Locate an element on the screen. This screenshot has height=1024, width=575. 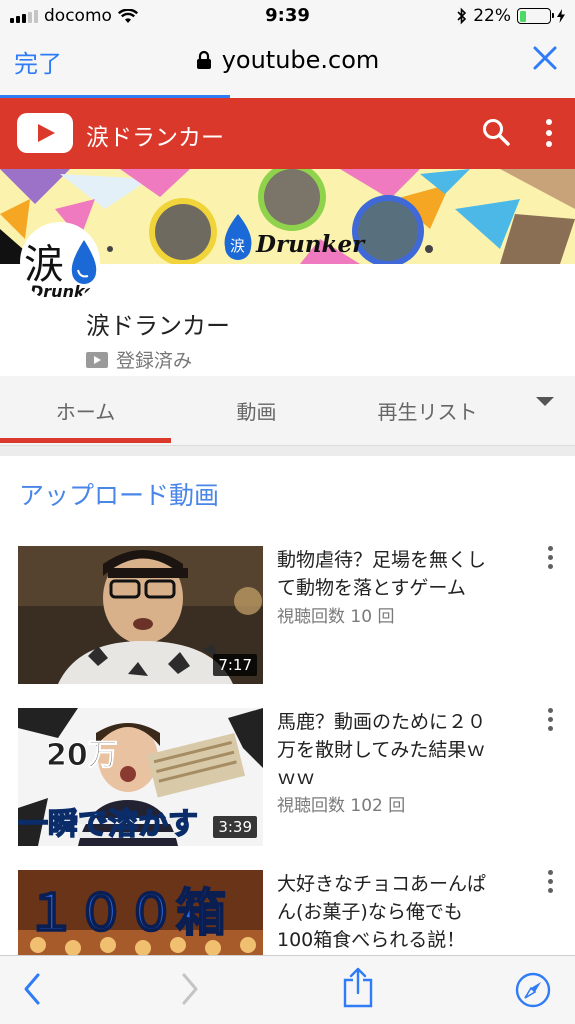
video-thumbnail: 20万 一瞬で溶かす 3:39 is located at coordinates (140, 777).